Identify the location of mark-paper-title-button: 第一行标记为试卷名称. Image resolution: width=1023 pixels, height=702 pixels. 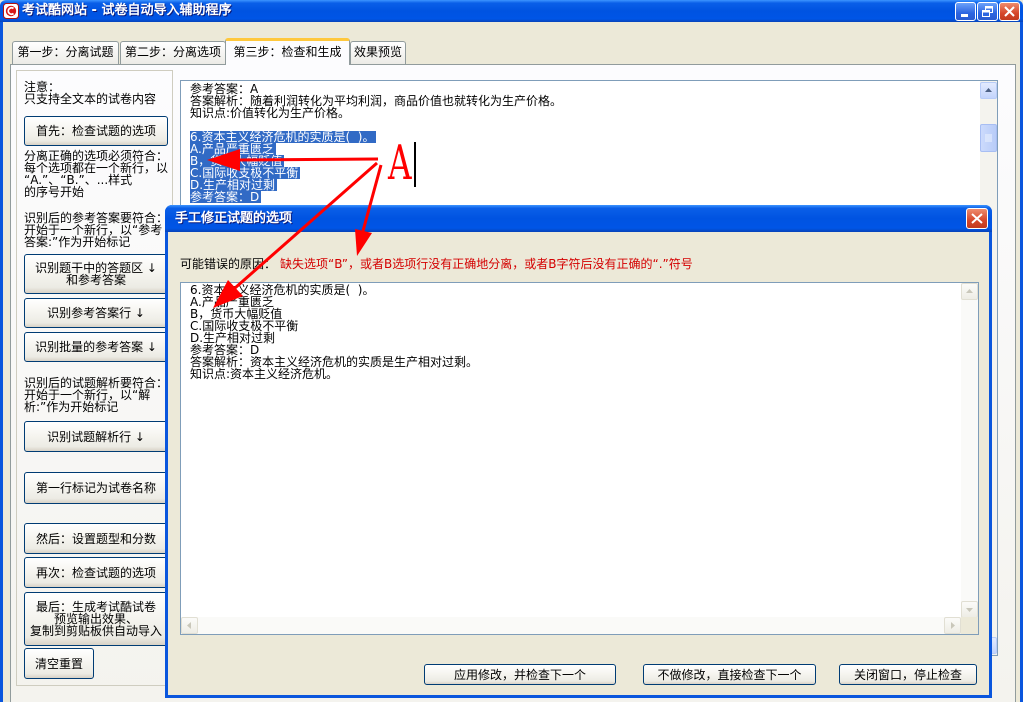
(96, 488).